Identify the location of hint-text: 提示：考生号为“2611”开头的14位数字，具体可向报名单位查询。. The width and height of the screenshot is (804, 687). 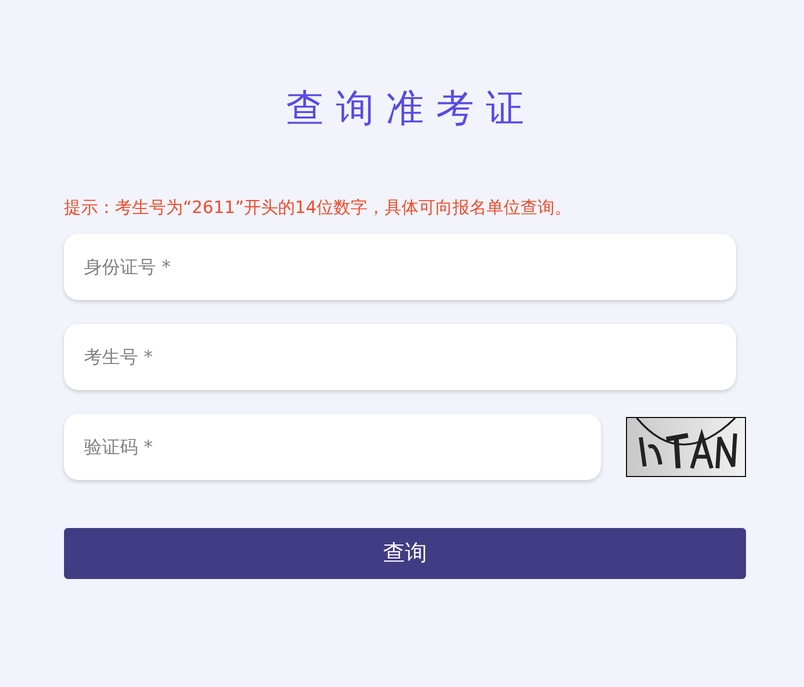
(318, 208).